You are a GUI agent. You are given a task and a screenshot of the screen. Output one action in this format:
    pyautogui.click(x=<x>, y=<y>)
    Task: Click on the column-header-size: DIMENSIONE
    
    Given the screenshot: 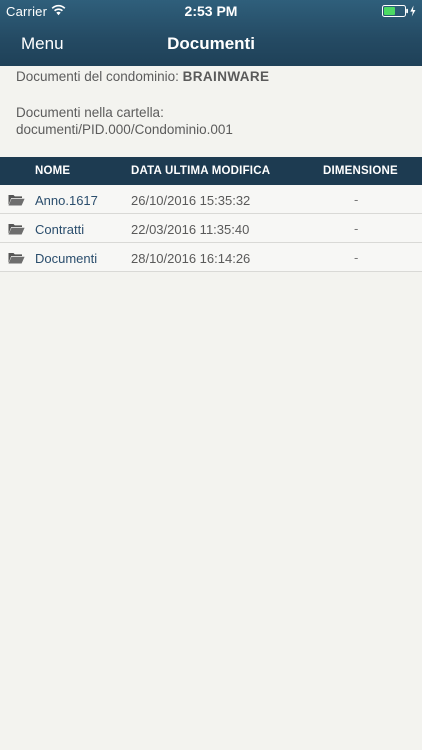 What is the action you would take?
    pyautogui.click(x=360, y=171)
    